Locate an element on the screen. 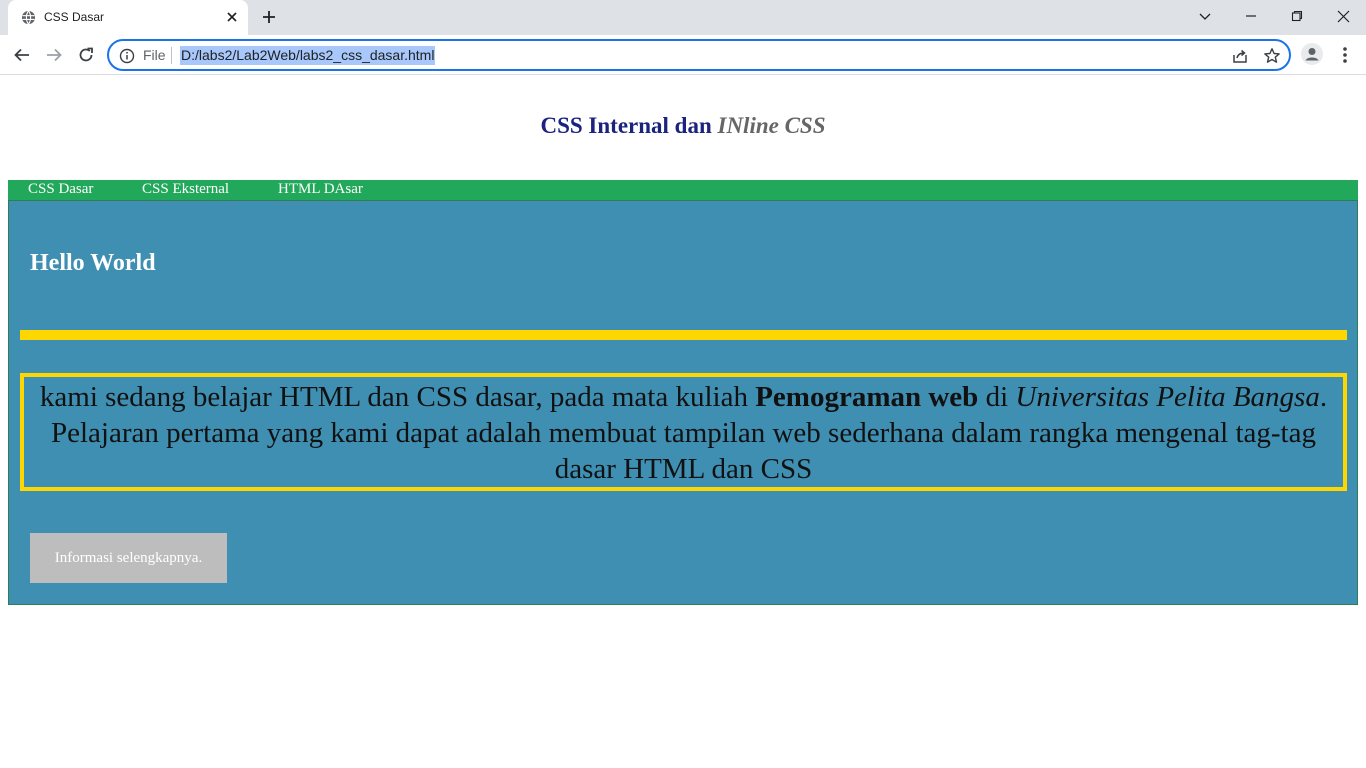  close-tab-icon is located at coordinates (232, 17).